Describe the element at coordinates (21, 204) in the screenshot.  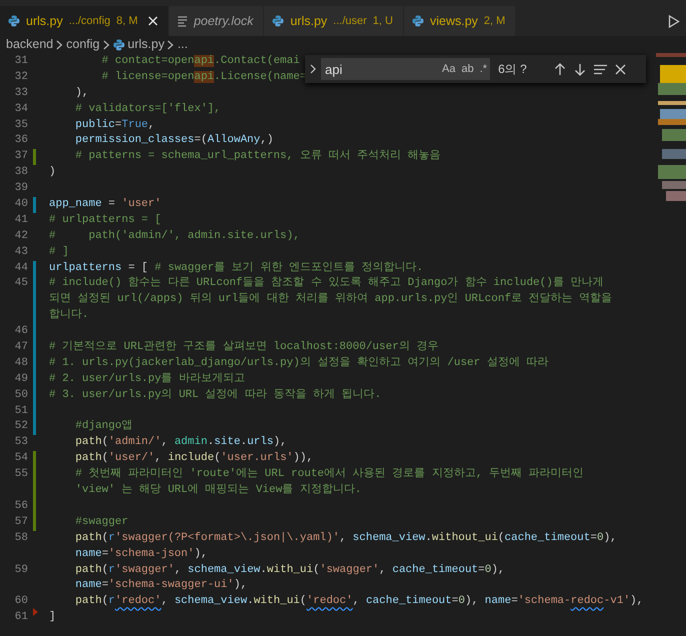
I see `line-number: 40` at that location.